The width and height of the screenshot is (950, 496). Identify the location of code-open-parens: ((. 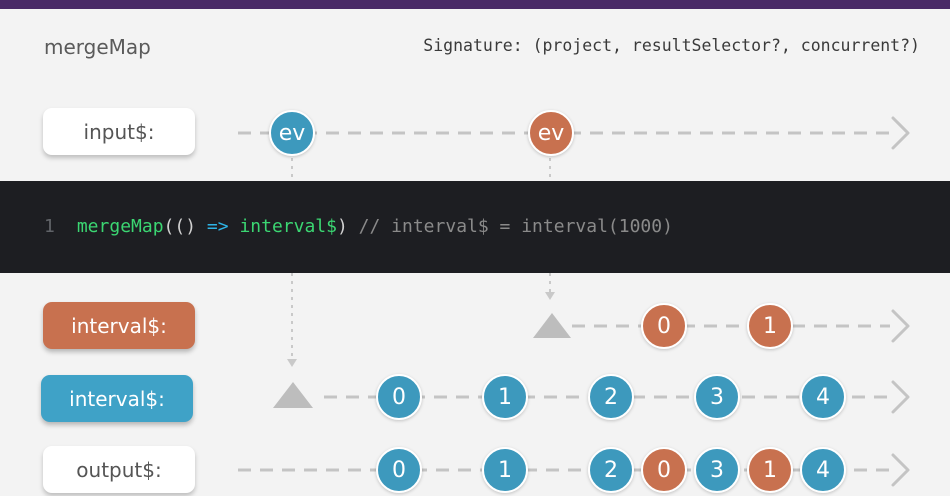
(174, 226).